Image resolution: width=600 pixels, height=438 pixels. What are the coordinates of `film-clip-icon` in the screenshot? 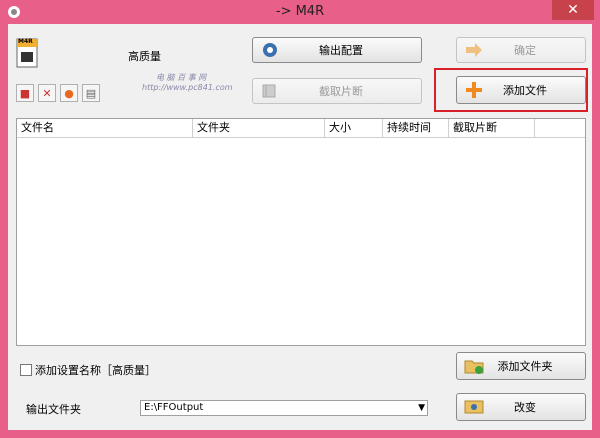 It's located at (270, 91).